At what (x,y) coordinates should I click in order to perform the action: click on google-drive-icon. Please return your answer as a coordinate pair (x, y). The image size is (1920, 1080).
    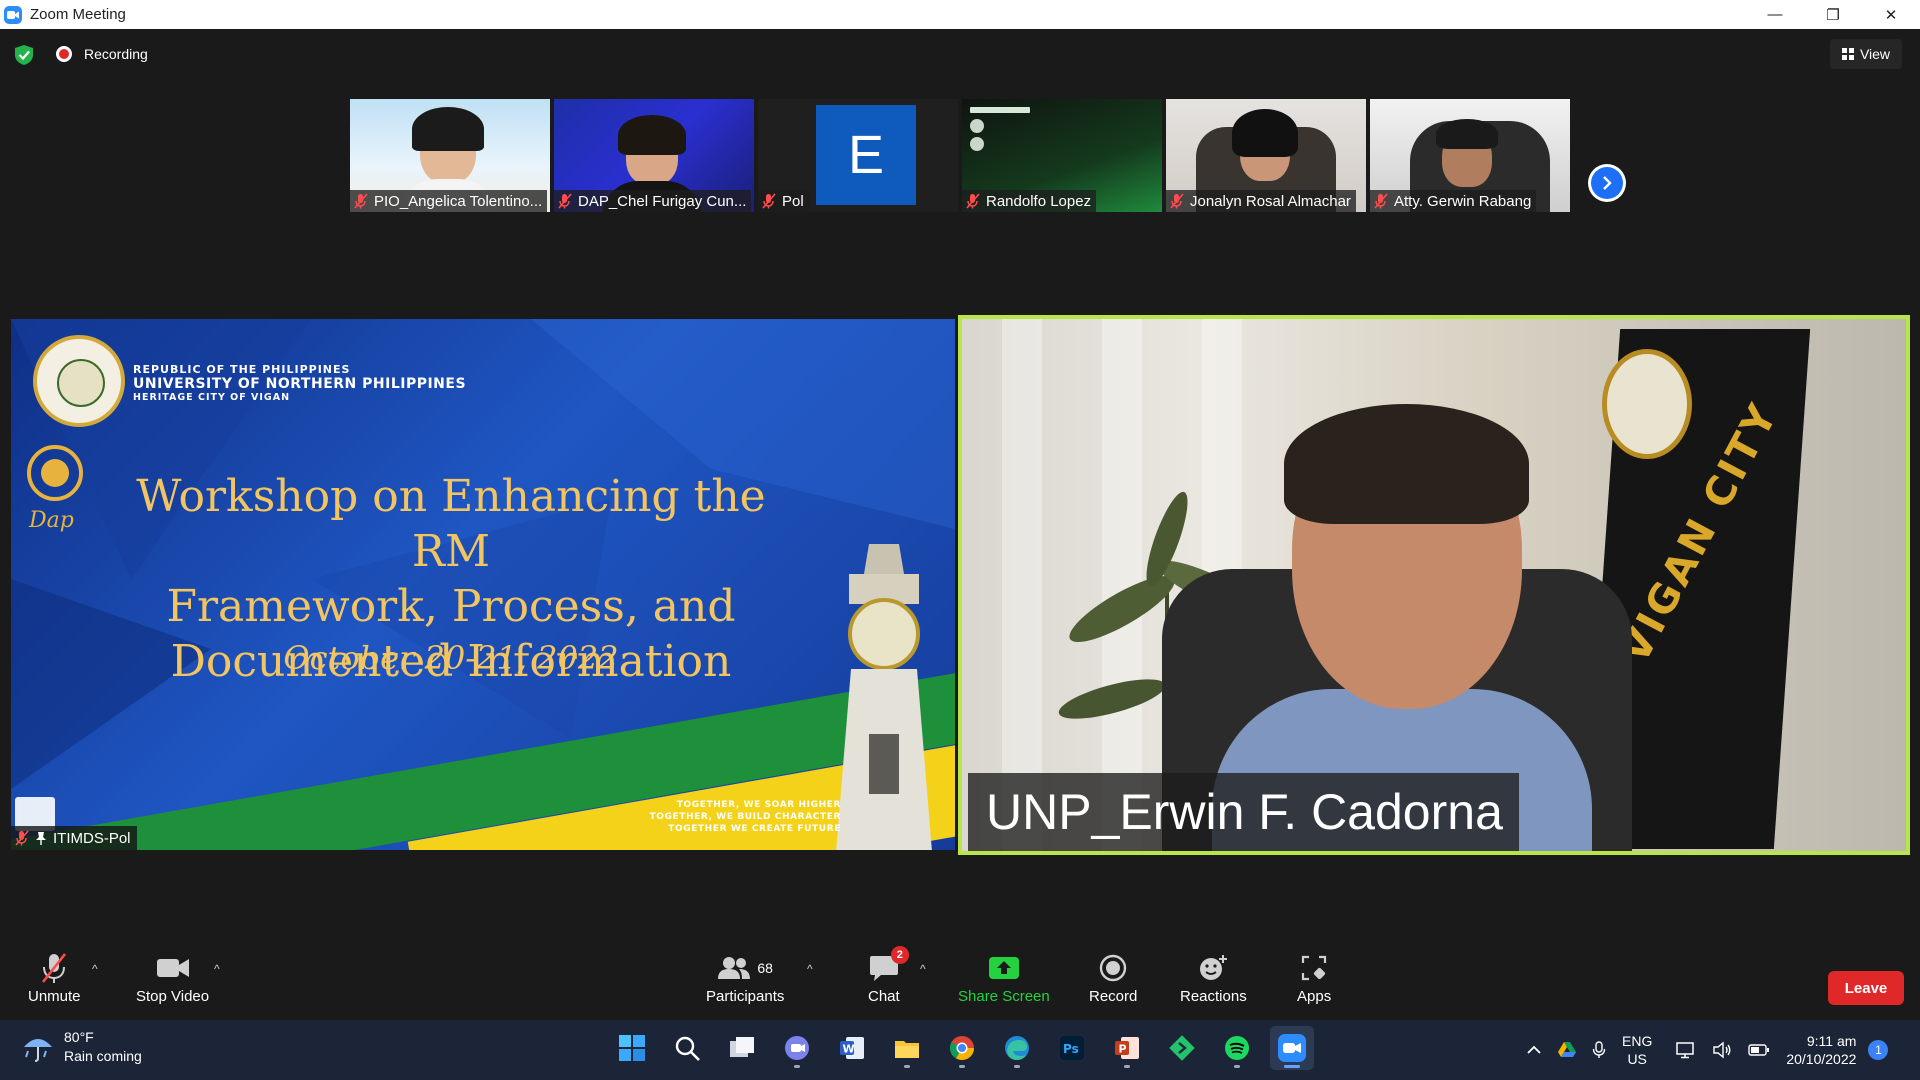
    Looking at the image, I should click on (1567, 1050).